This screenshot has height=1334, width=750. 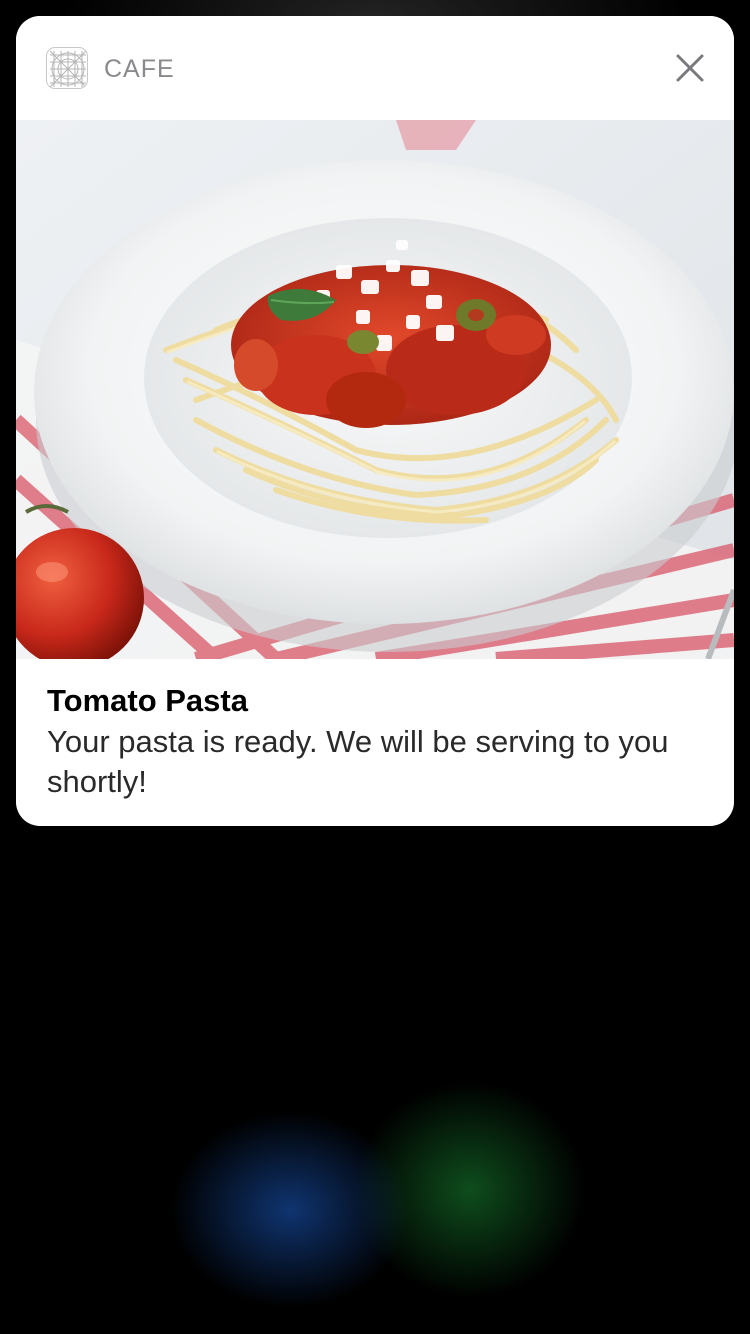 I want to click on notification-header: CAFE, so click(x=375, y=68).